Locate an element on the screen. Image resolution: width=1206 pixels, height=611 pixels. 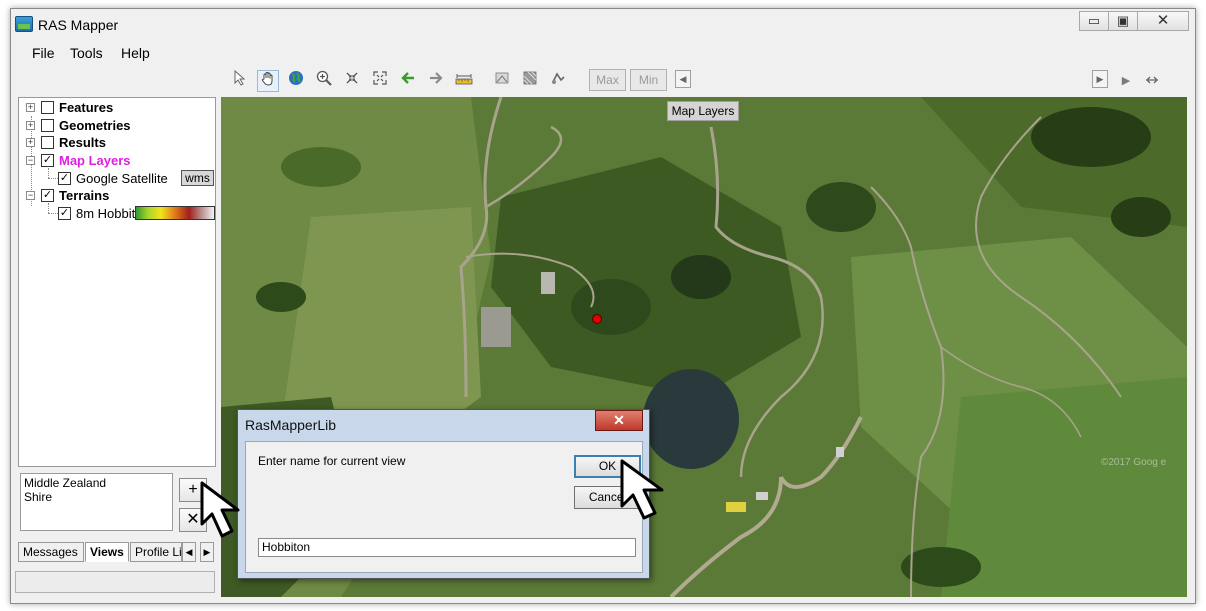
minimize-button: ▭ is located at coordinates (1094, 21).